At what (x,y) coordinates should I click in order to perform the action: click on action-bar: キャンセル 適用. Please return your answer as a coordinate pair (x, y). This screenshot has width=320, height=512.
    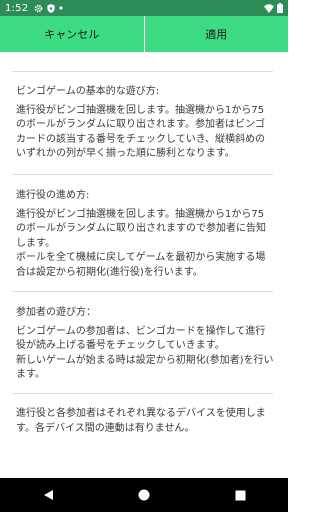
    Looking at the image, I should click on (144, 34).